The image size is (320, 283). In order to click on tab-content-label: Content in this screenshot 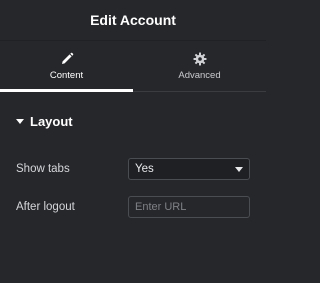, I will do `click(66, 75)`.